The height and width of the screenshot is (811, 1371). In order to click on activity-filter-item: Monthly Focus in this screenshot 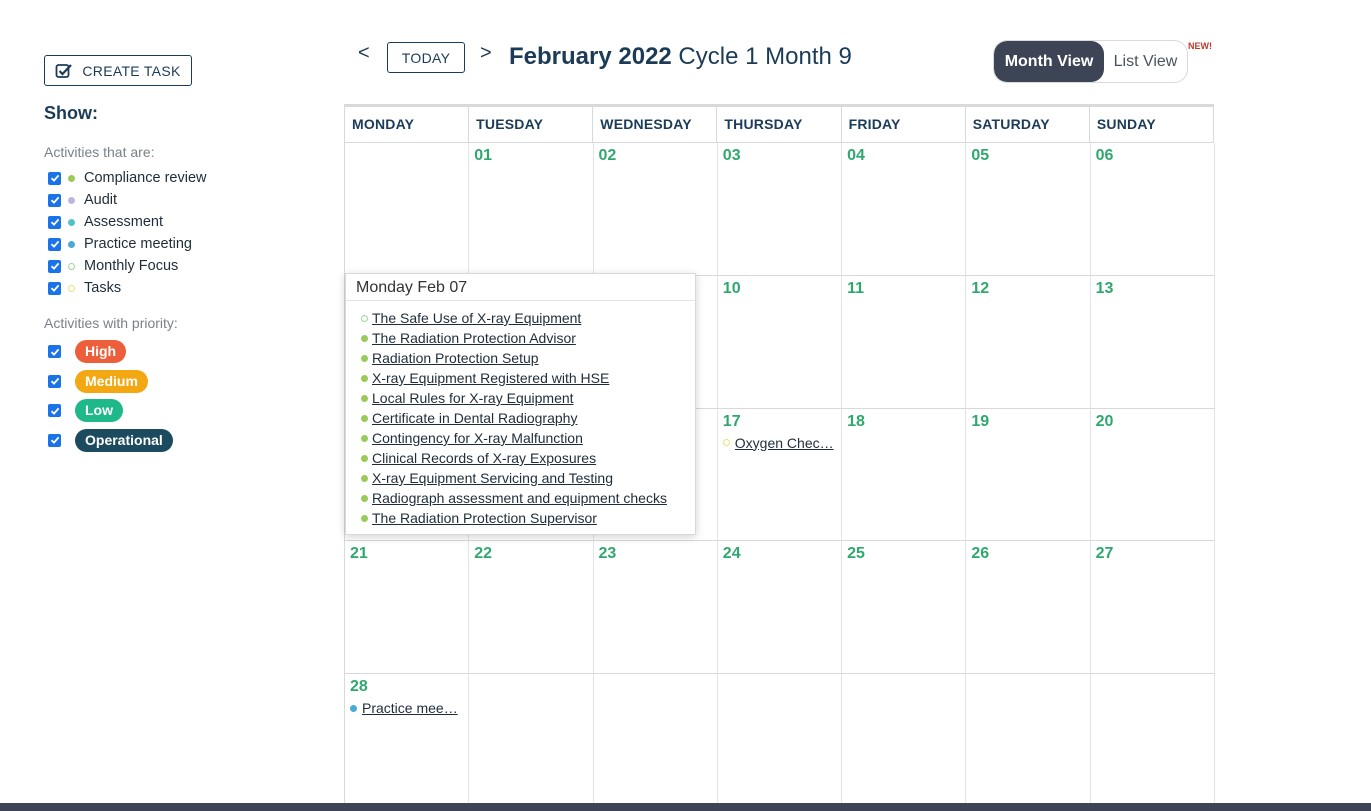, I will do `click(127, 266)`.